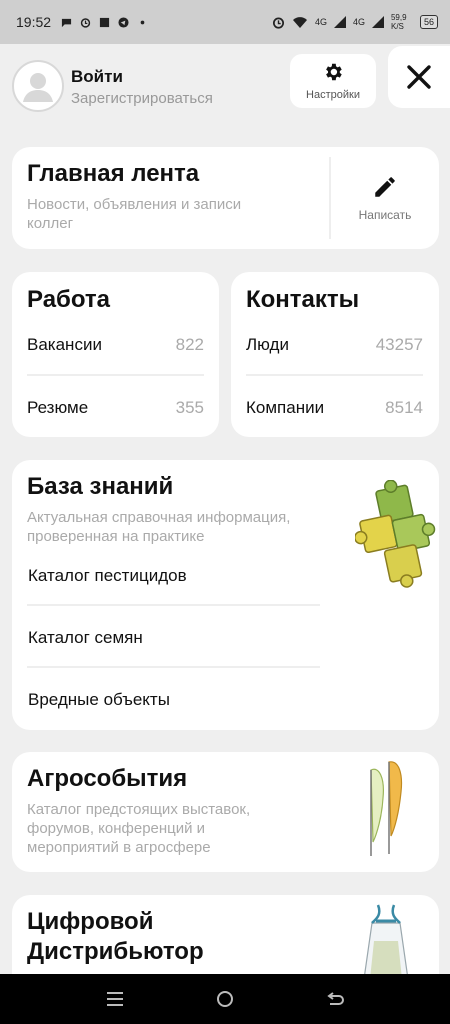 This screenshot has height=1024, width=450. I want to click on resumes-row: Резюме 355, so click(115, 408).